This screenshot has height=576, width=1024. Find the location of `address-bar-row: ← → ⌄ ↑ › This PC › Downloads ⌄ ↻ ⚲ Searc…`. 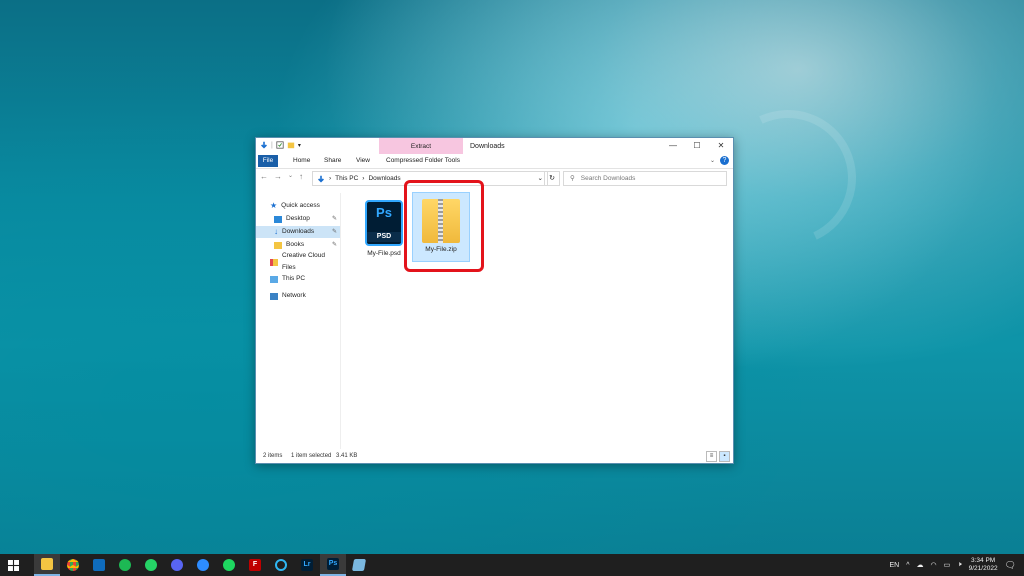

address-bar-row: ← → ⌄ ↑ › This PC › Downloads ⌄ ↻ ⚲ Searc… is located at coordinates (494, 178).